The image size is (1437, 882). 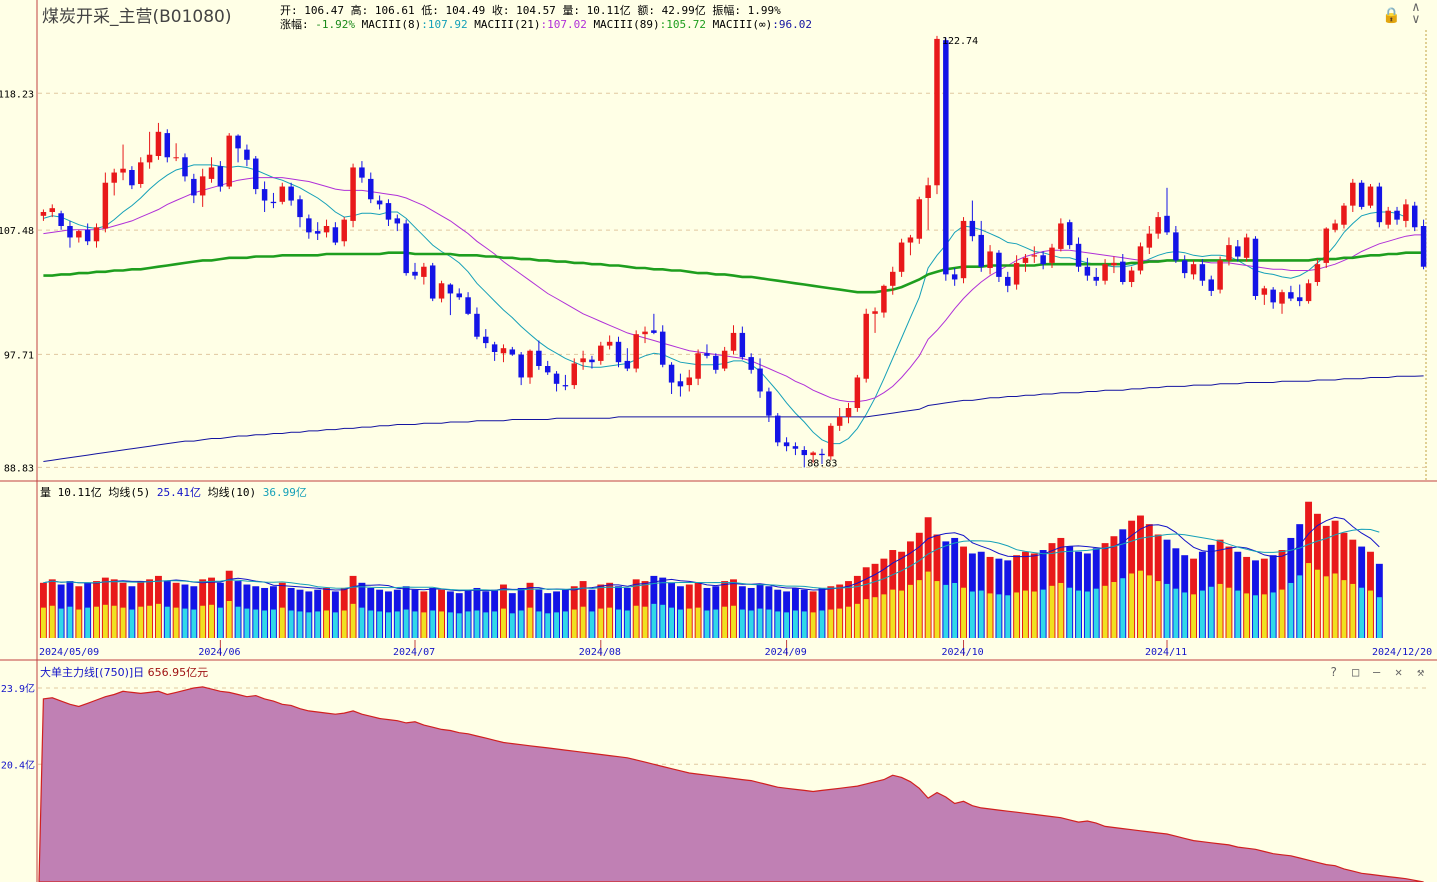 I want to click on restore-icon: □, so click(x=1355, y=672).